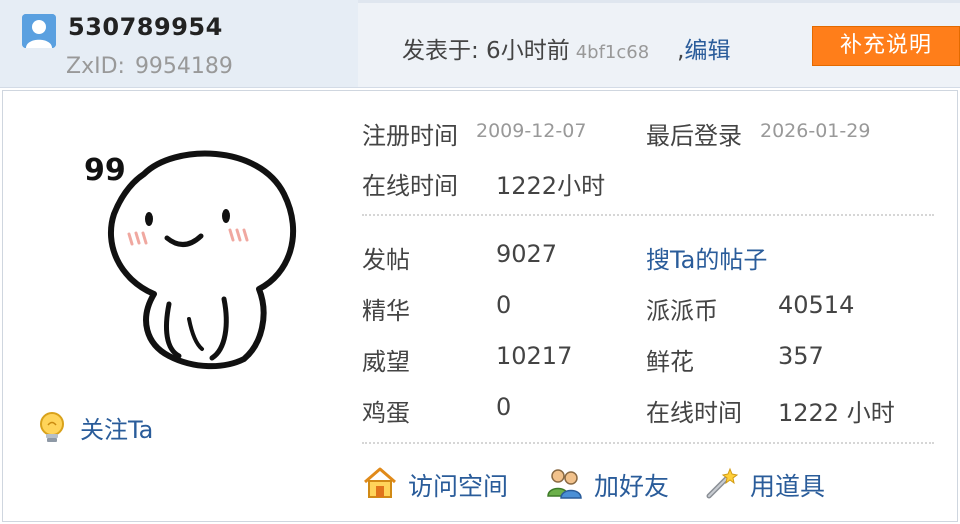 The height and width of the screenshot is (524, 960). What do you see at coordinates (788, 486) in the screenshot?
I see `use-item-label: 用道具` at bounding box center [788, 486].